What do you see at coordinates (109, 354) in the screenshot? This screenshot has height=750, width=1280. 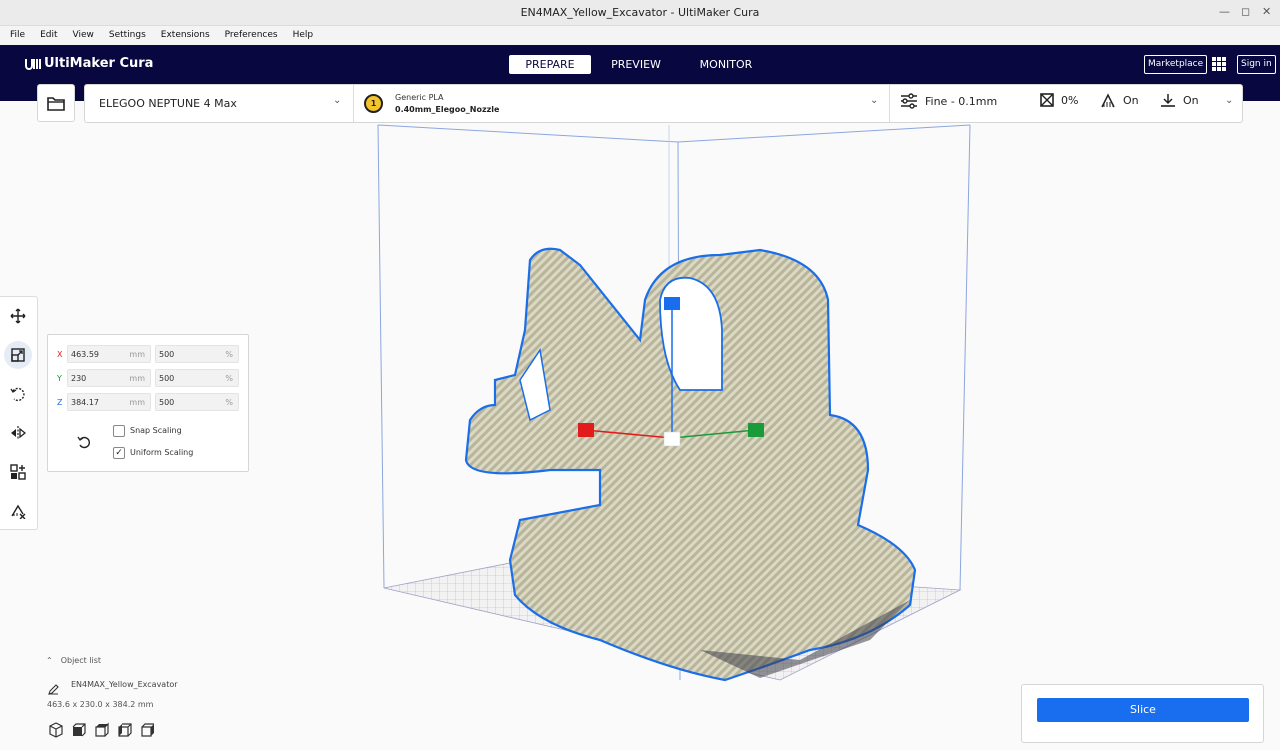 I see `x-mm-input: 463.59 mm` at bounding box center [109, 354].